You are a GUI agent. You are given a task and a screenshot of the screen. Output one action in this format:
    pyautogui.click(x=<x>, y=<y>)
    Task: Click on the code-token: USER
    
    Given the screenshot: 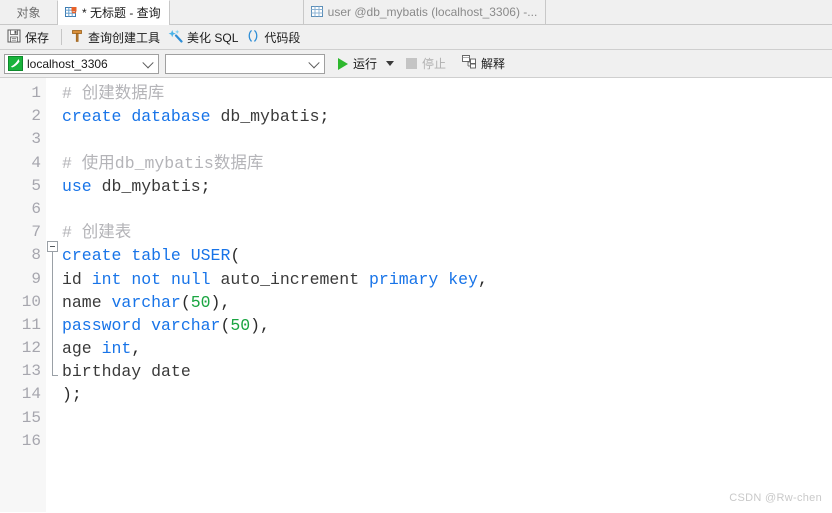 What is the action you would take?
    pyautogui.click(x=210, y=256)
    